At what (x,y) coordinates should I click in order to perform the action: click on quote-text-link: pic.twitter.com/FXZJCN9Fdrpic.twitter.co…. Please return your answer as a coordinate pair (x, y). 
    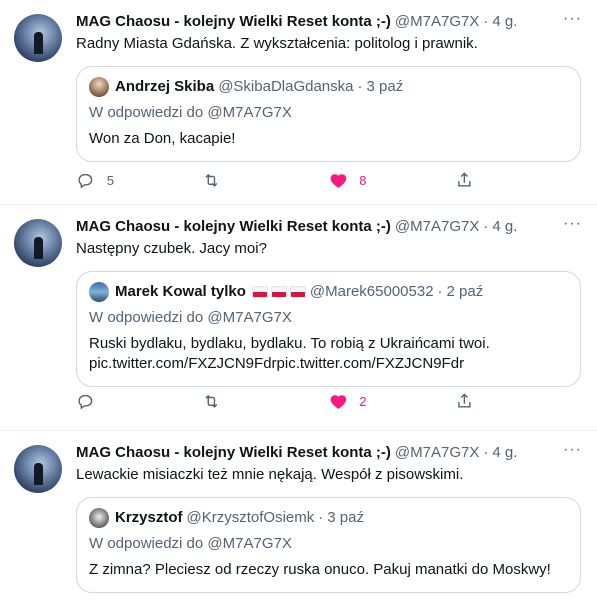
    Looking at the image, I should click on (328, 364).